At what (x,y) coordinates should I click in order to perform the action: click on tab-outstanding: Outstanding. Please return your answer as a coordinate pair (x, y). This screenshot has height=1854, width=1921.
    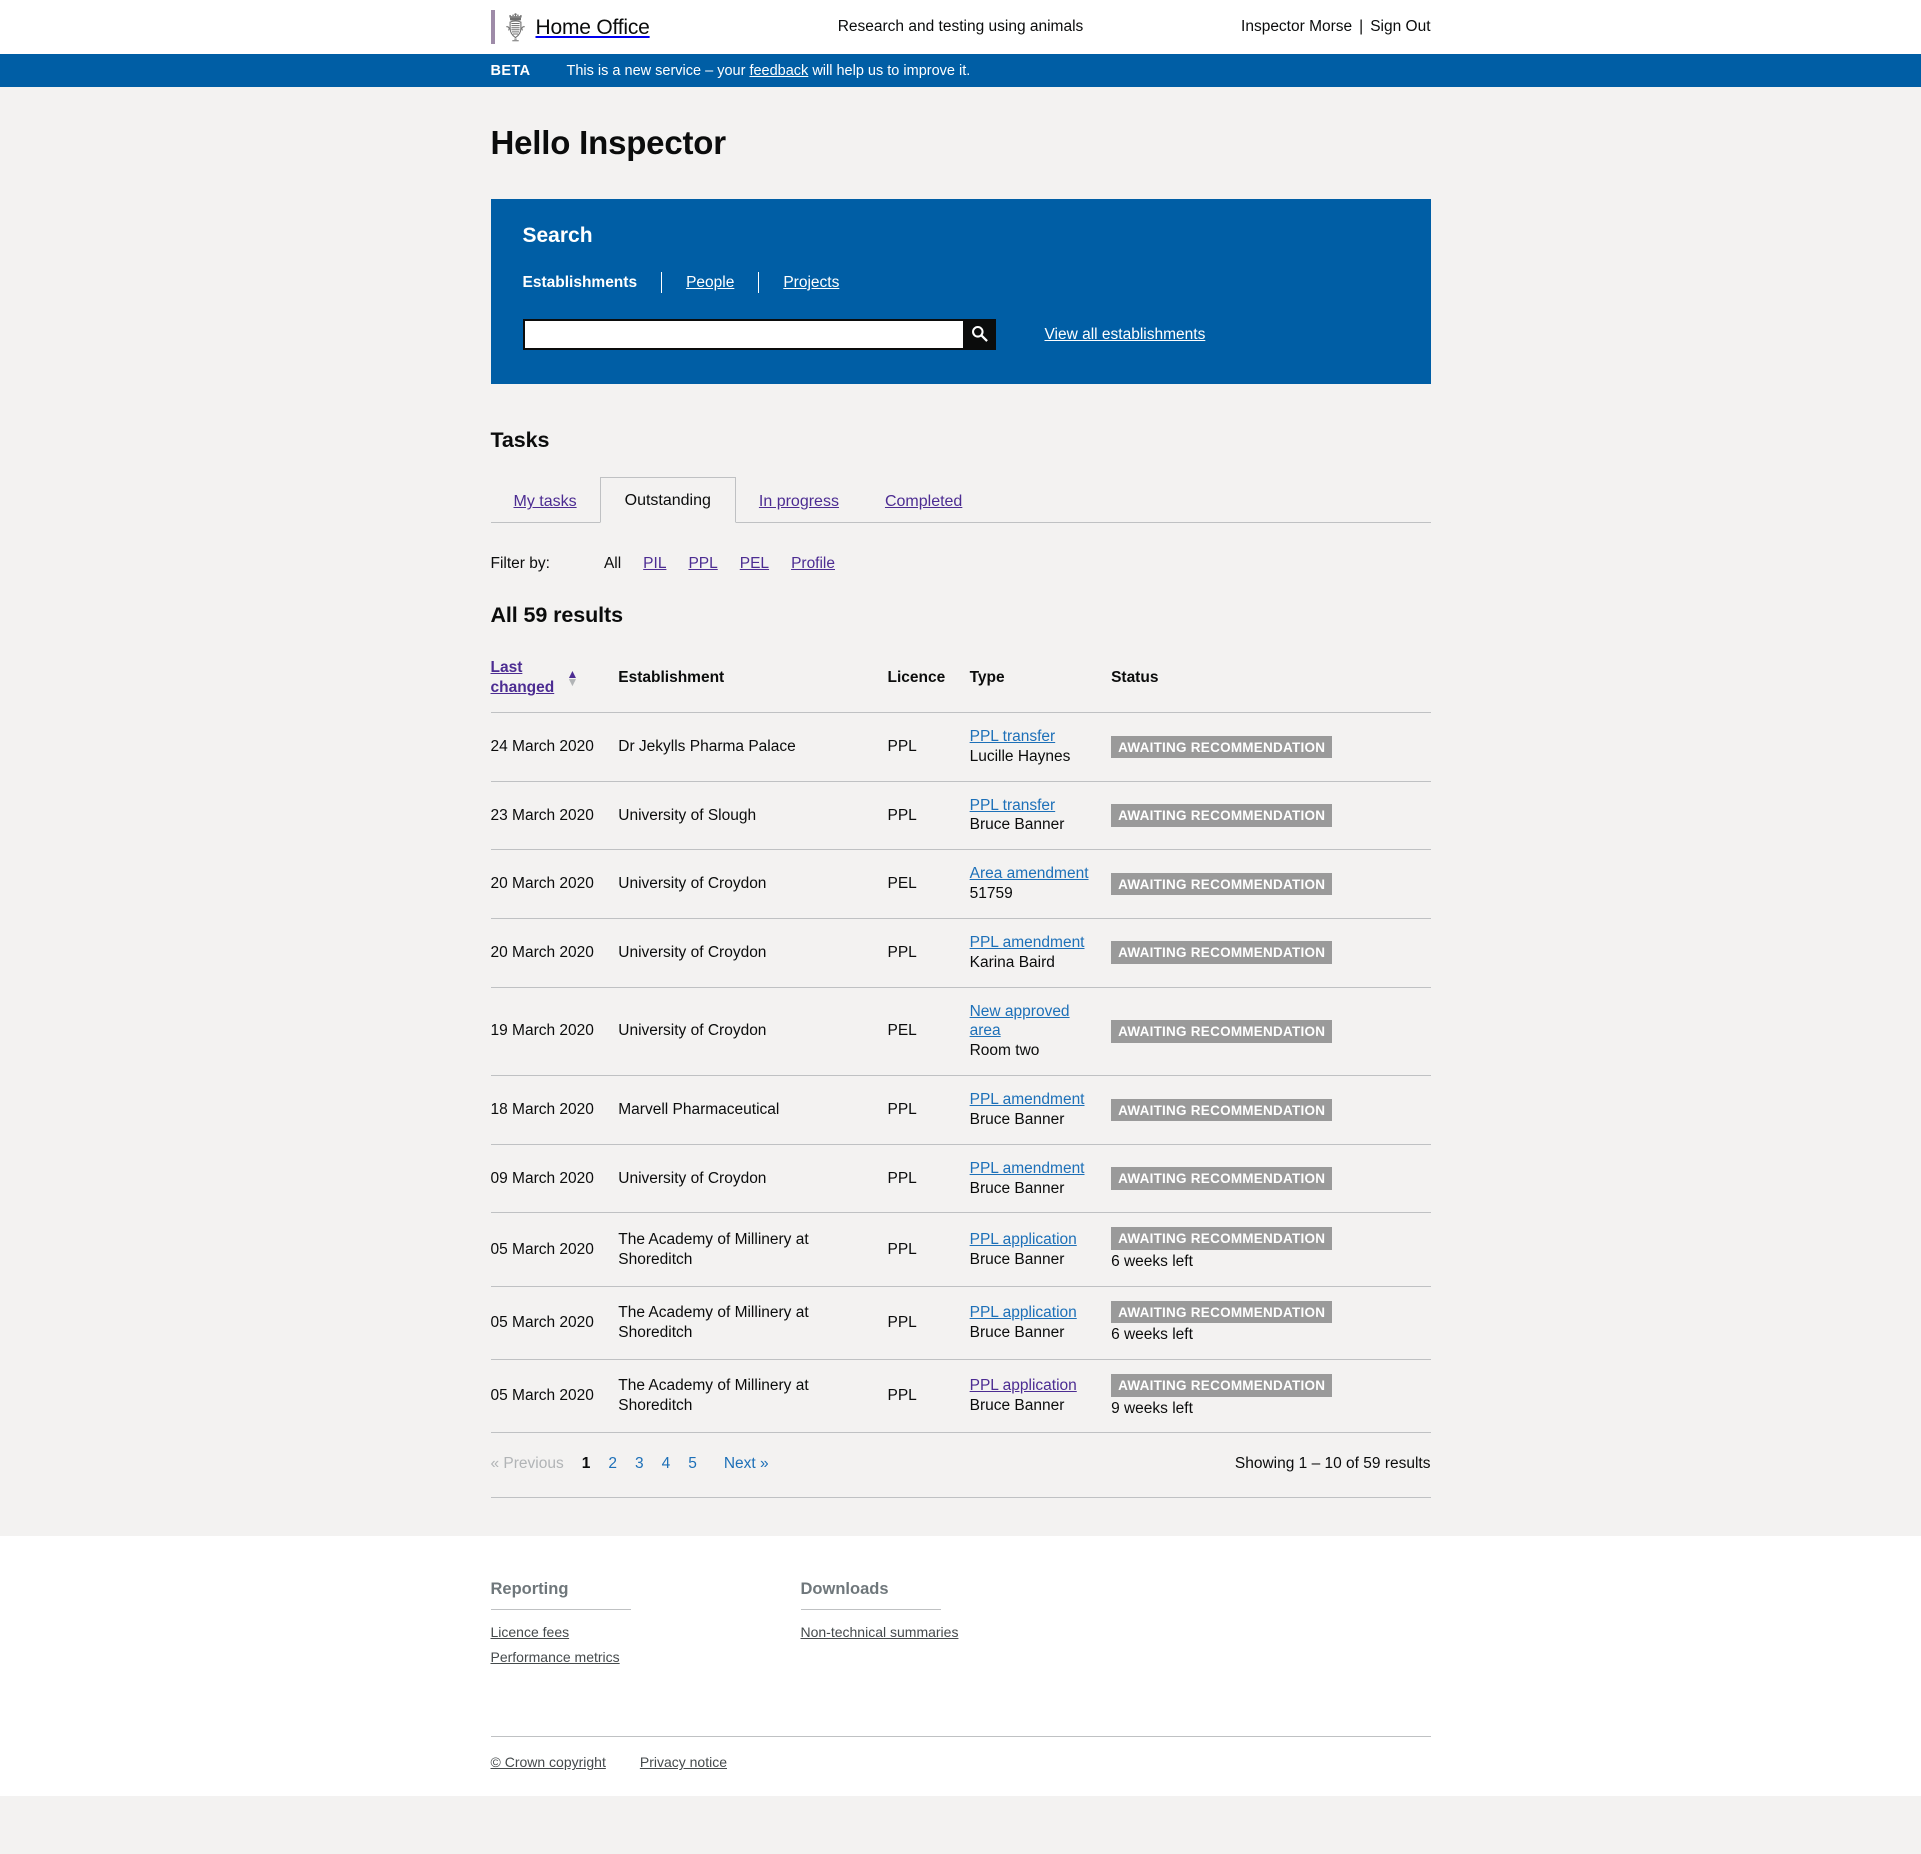
    Looking at the image, I should click on (667, 500).